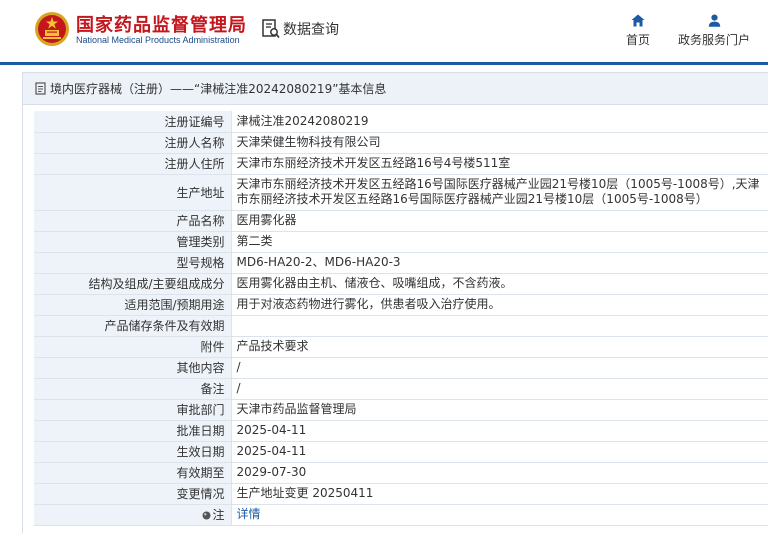  I want to click on row-label: 管理类别, so click(133, 242).